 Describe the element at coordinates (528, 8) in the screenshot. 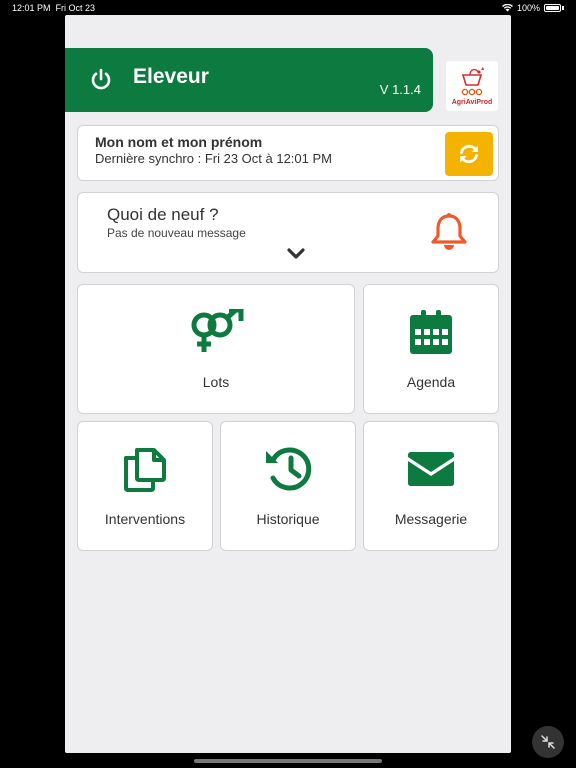

I see `battery-percent: 100%` at that location.